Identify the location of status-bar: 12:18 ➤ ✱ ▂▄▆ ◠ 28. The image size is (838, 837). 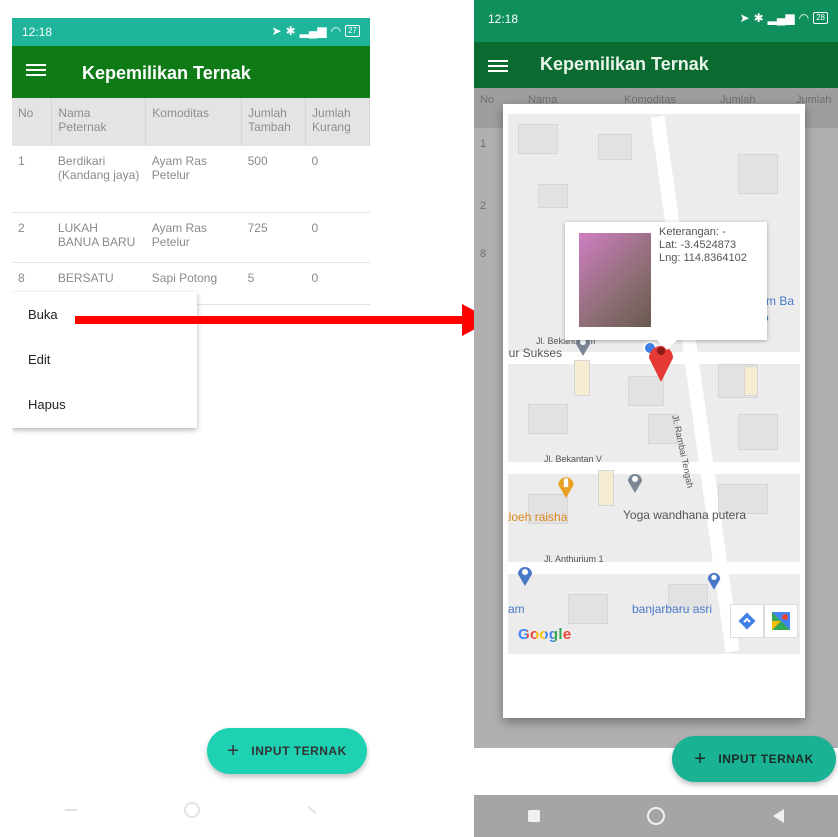
(656, 21).